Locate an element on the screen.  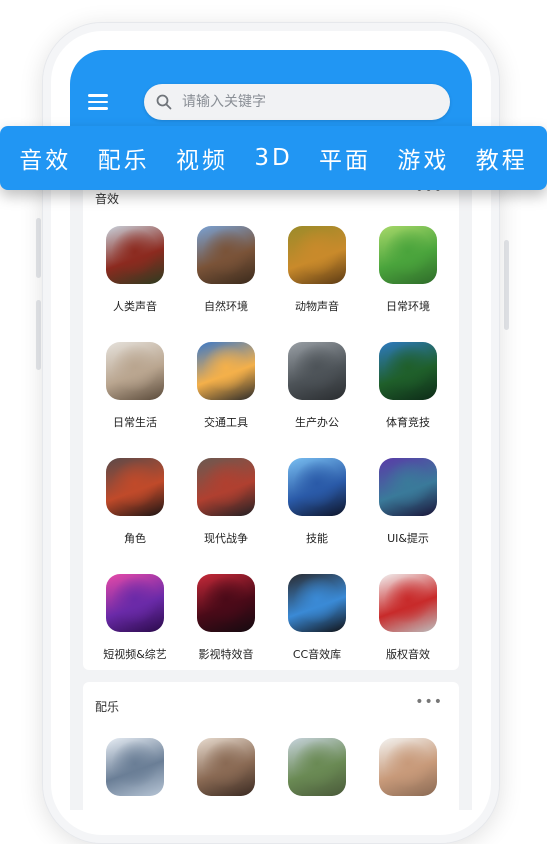
category-item: 技能 is located at coordinates (317, 502).